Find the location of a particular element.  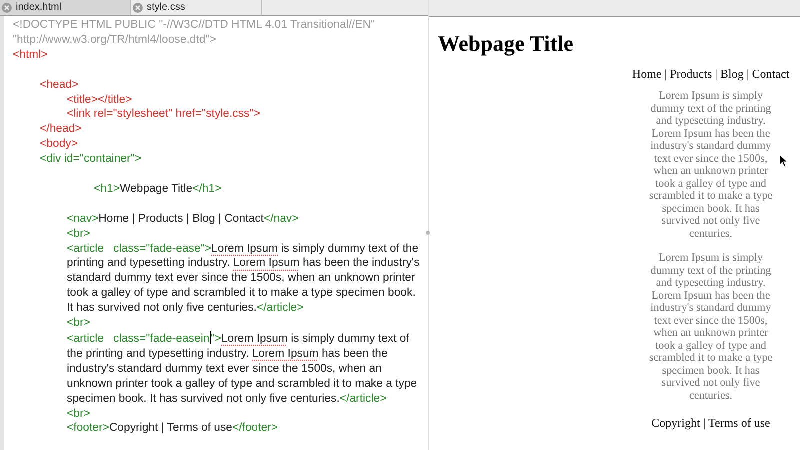

code-line: <div id="container"> is located at coordinates (91, 160).